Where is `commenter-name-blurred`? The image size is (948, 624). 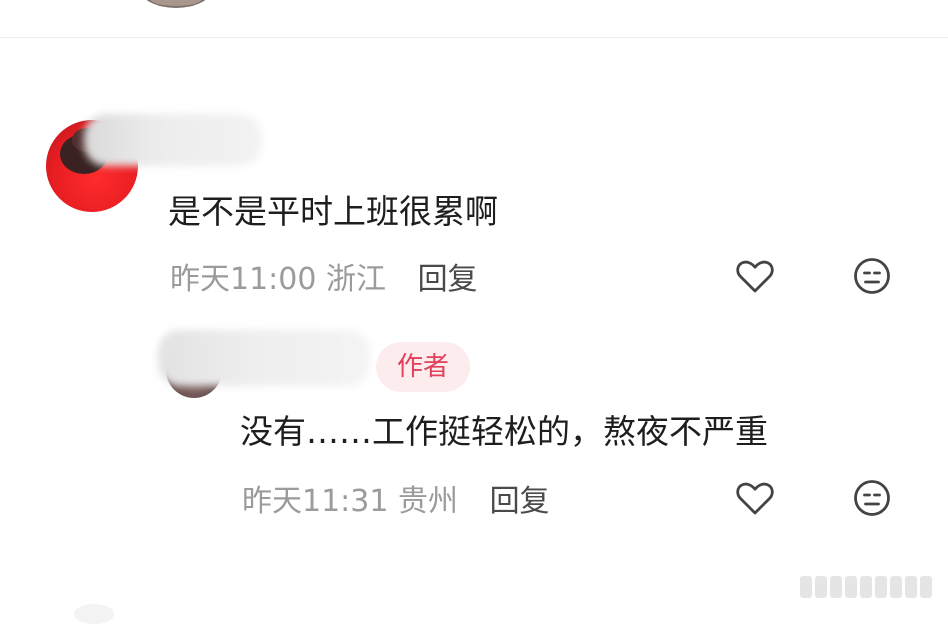
commenter-name-blurred is located at coordinates (173, 140).